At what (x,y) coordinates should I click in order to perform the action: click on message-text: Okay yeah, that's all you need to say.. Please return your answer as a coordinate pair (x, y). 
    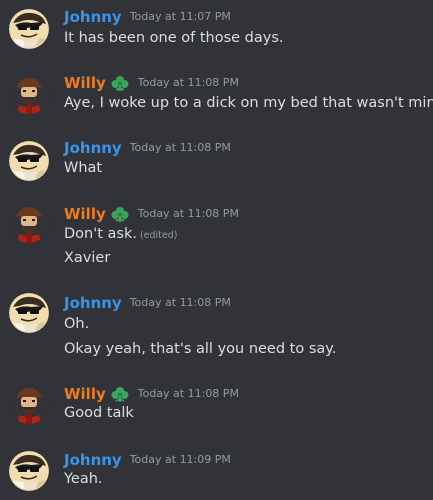
    Looking at the image, I should click on (200, 349).